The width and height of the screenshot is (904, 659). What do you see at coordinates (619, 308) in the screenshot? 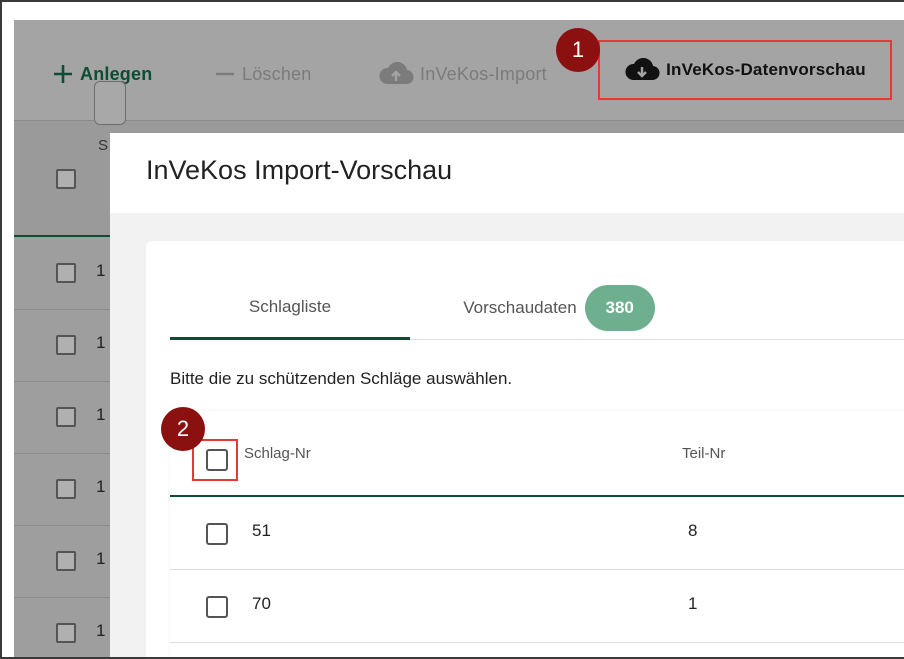
I see `count-badge: 380` at bounding box center [619, 308].